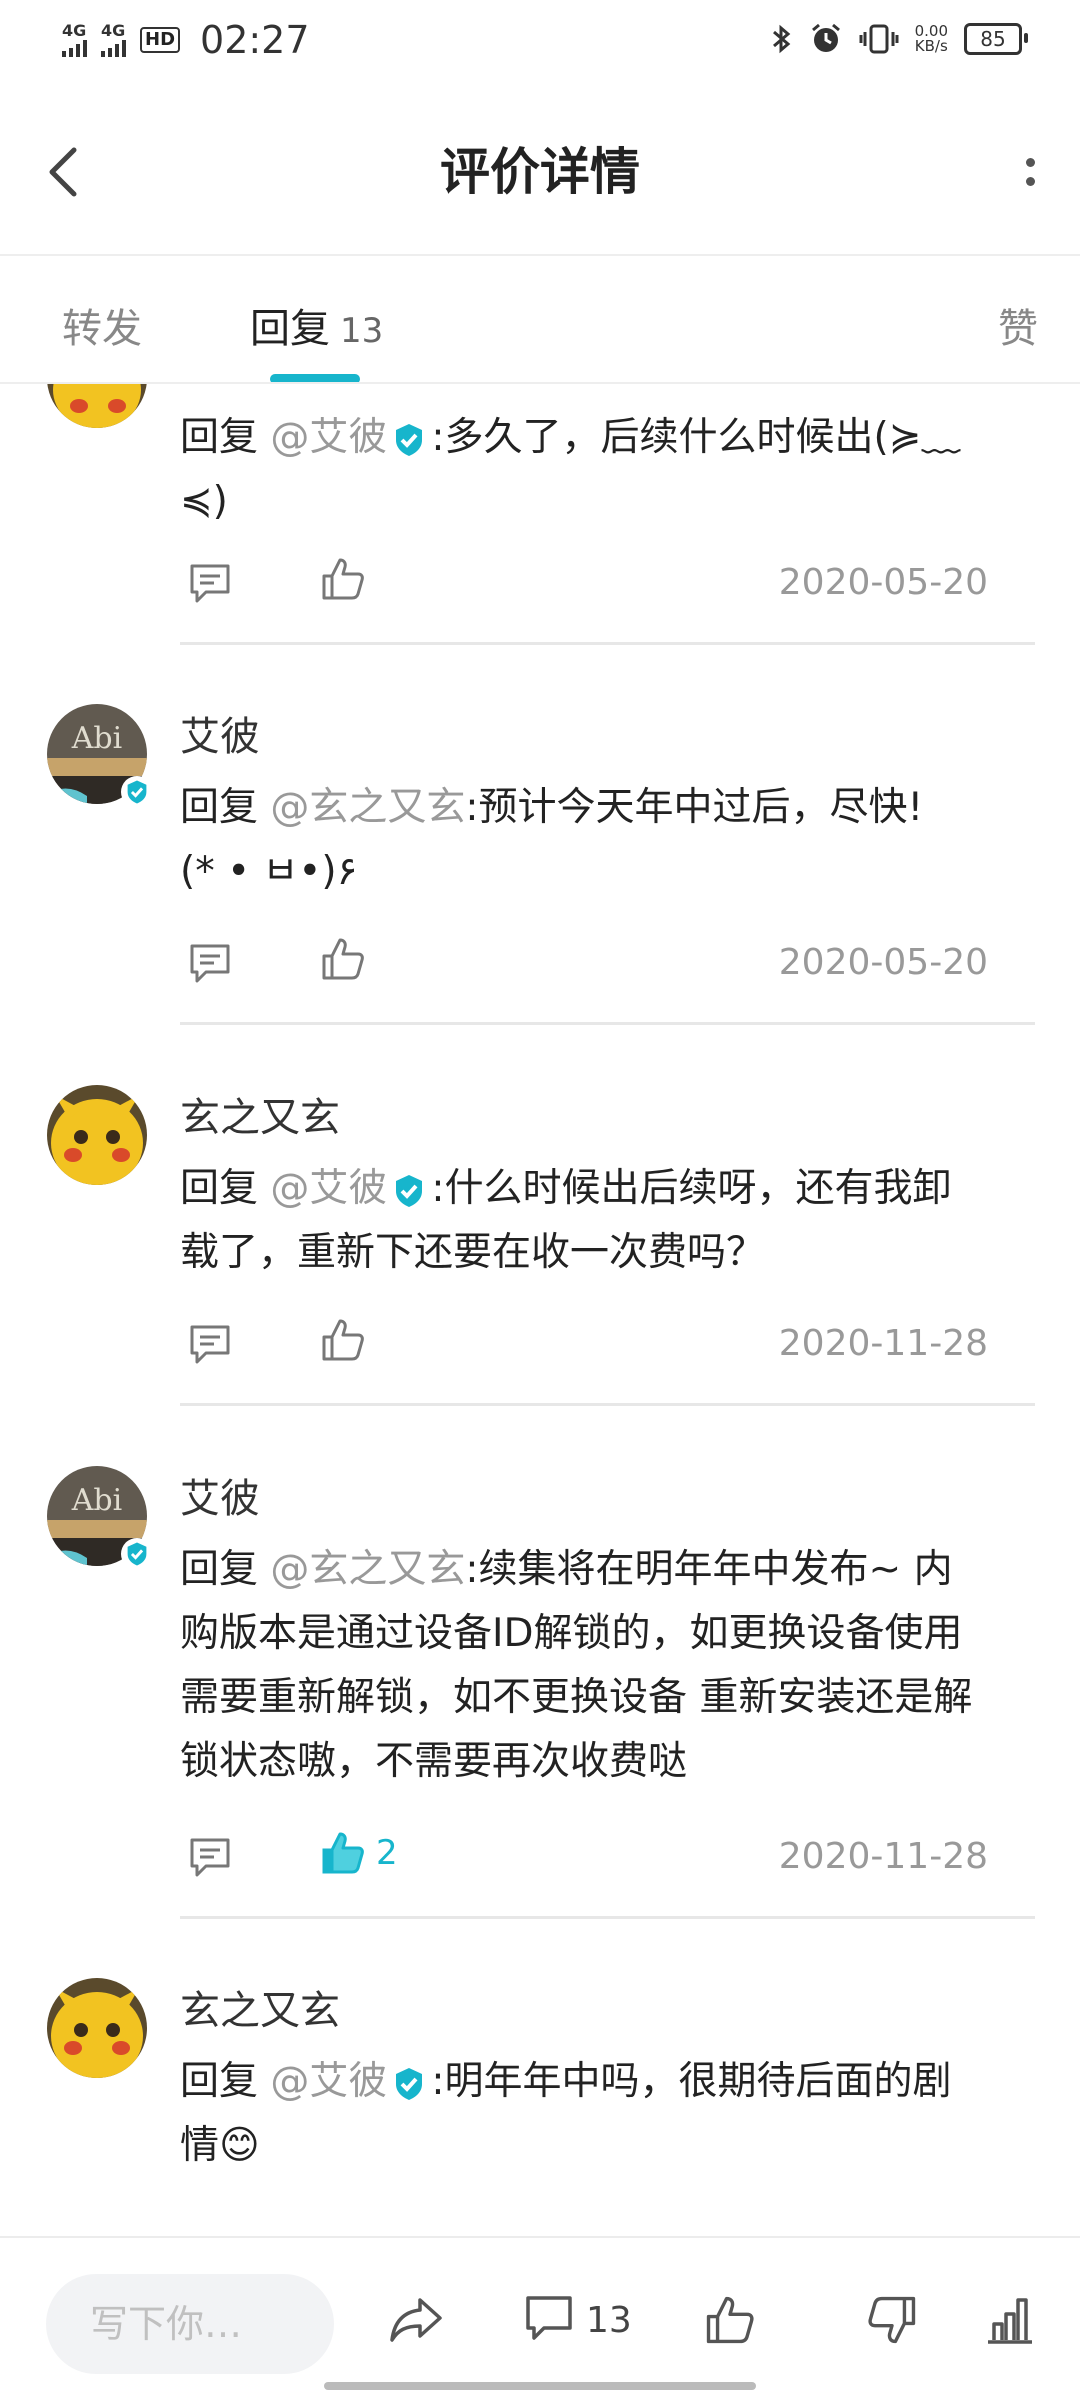 This screenshot has width=1080, height=2402. I want to click on reply-date: 2020-05-20, so click(883, 962).